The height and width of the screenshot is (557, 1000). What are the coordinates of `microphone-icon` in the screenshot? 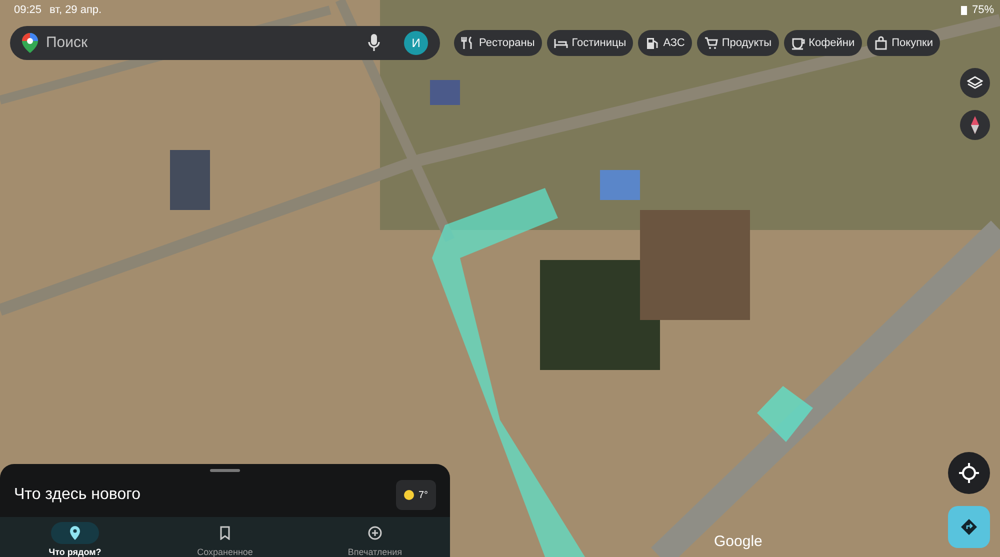 It's located at (374, 43).